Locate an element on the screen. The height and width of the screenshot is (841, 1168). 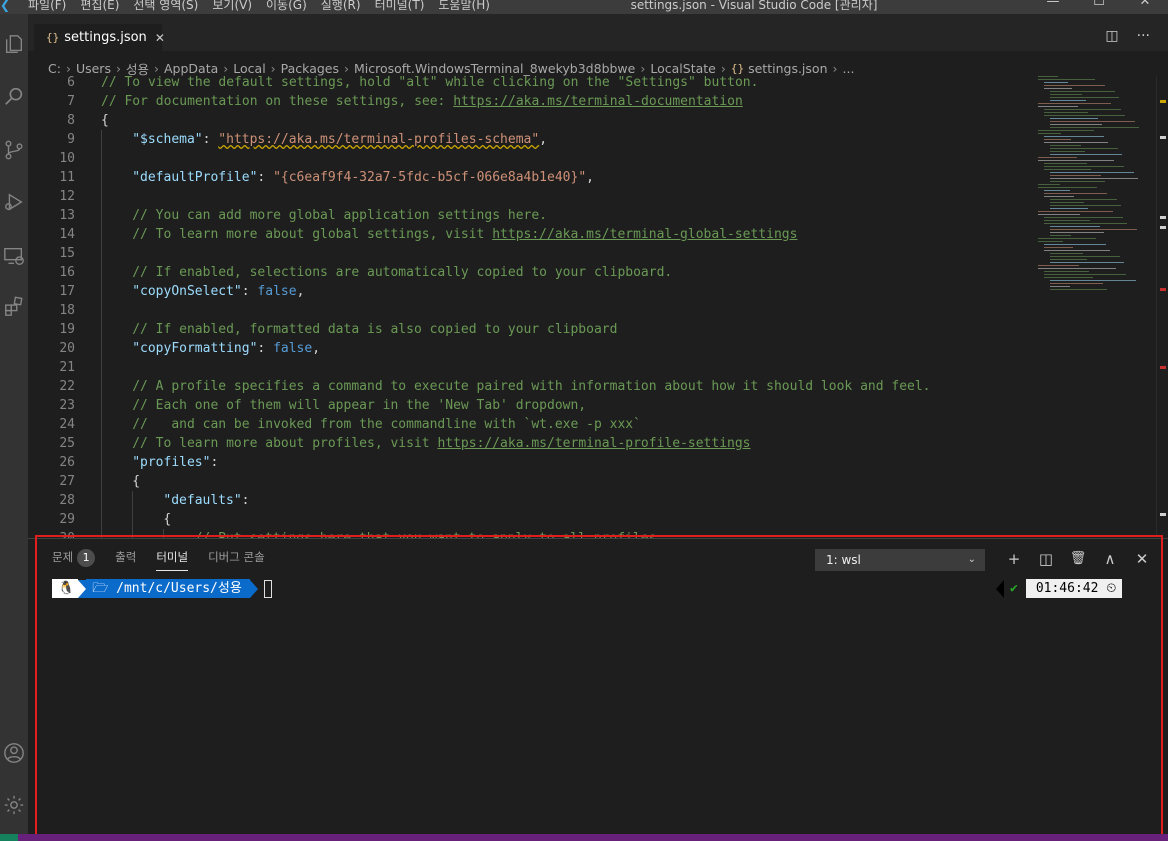
line-number: 10 is located at coordinates (67, 158).